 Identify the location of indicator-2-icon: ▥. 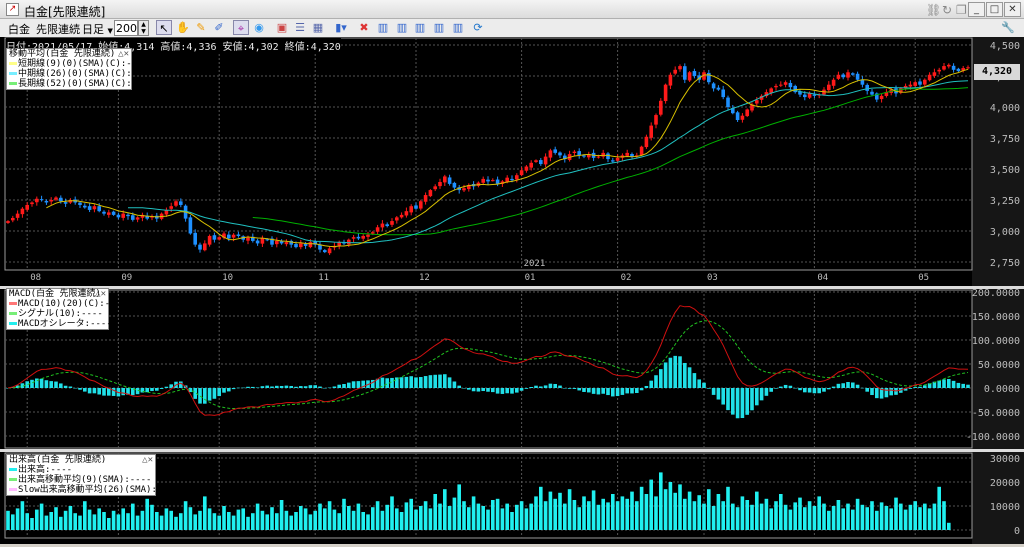
(402, 27).